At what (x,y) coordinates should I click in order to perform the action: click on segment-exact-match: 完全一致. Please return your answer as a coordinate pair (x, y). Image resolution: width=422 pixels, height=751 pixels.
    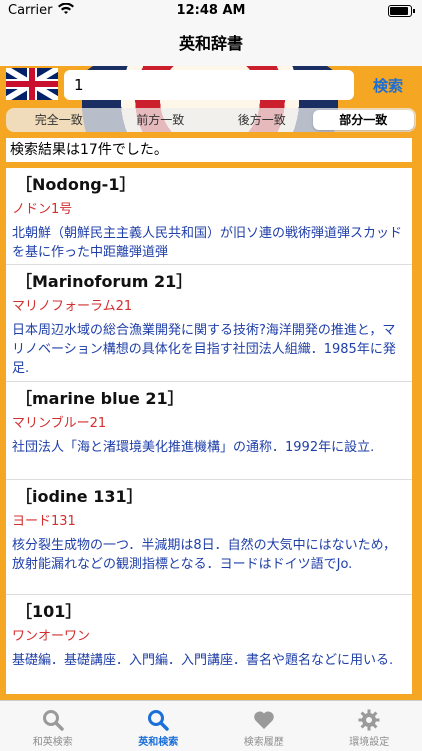
    Looking at the image, I should click on (59, 120).